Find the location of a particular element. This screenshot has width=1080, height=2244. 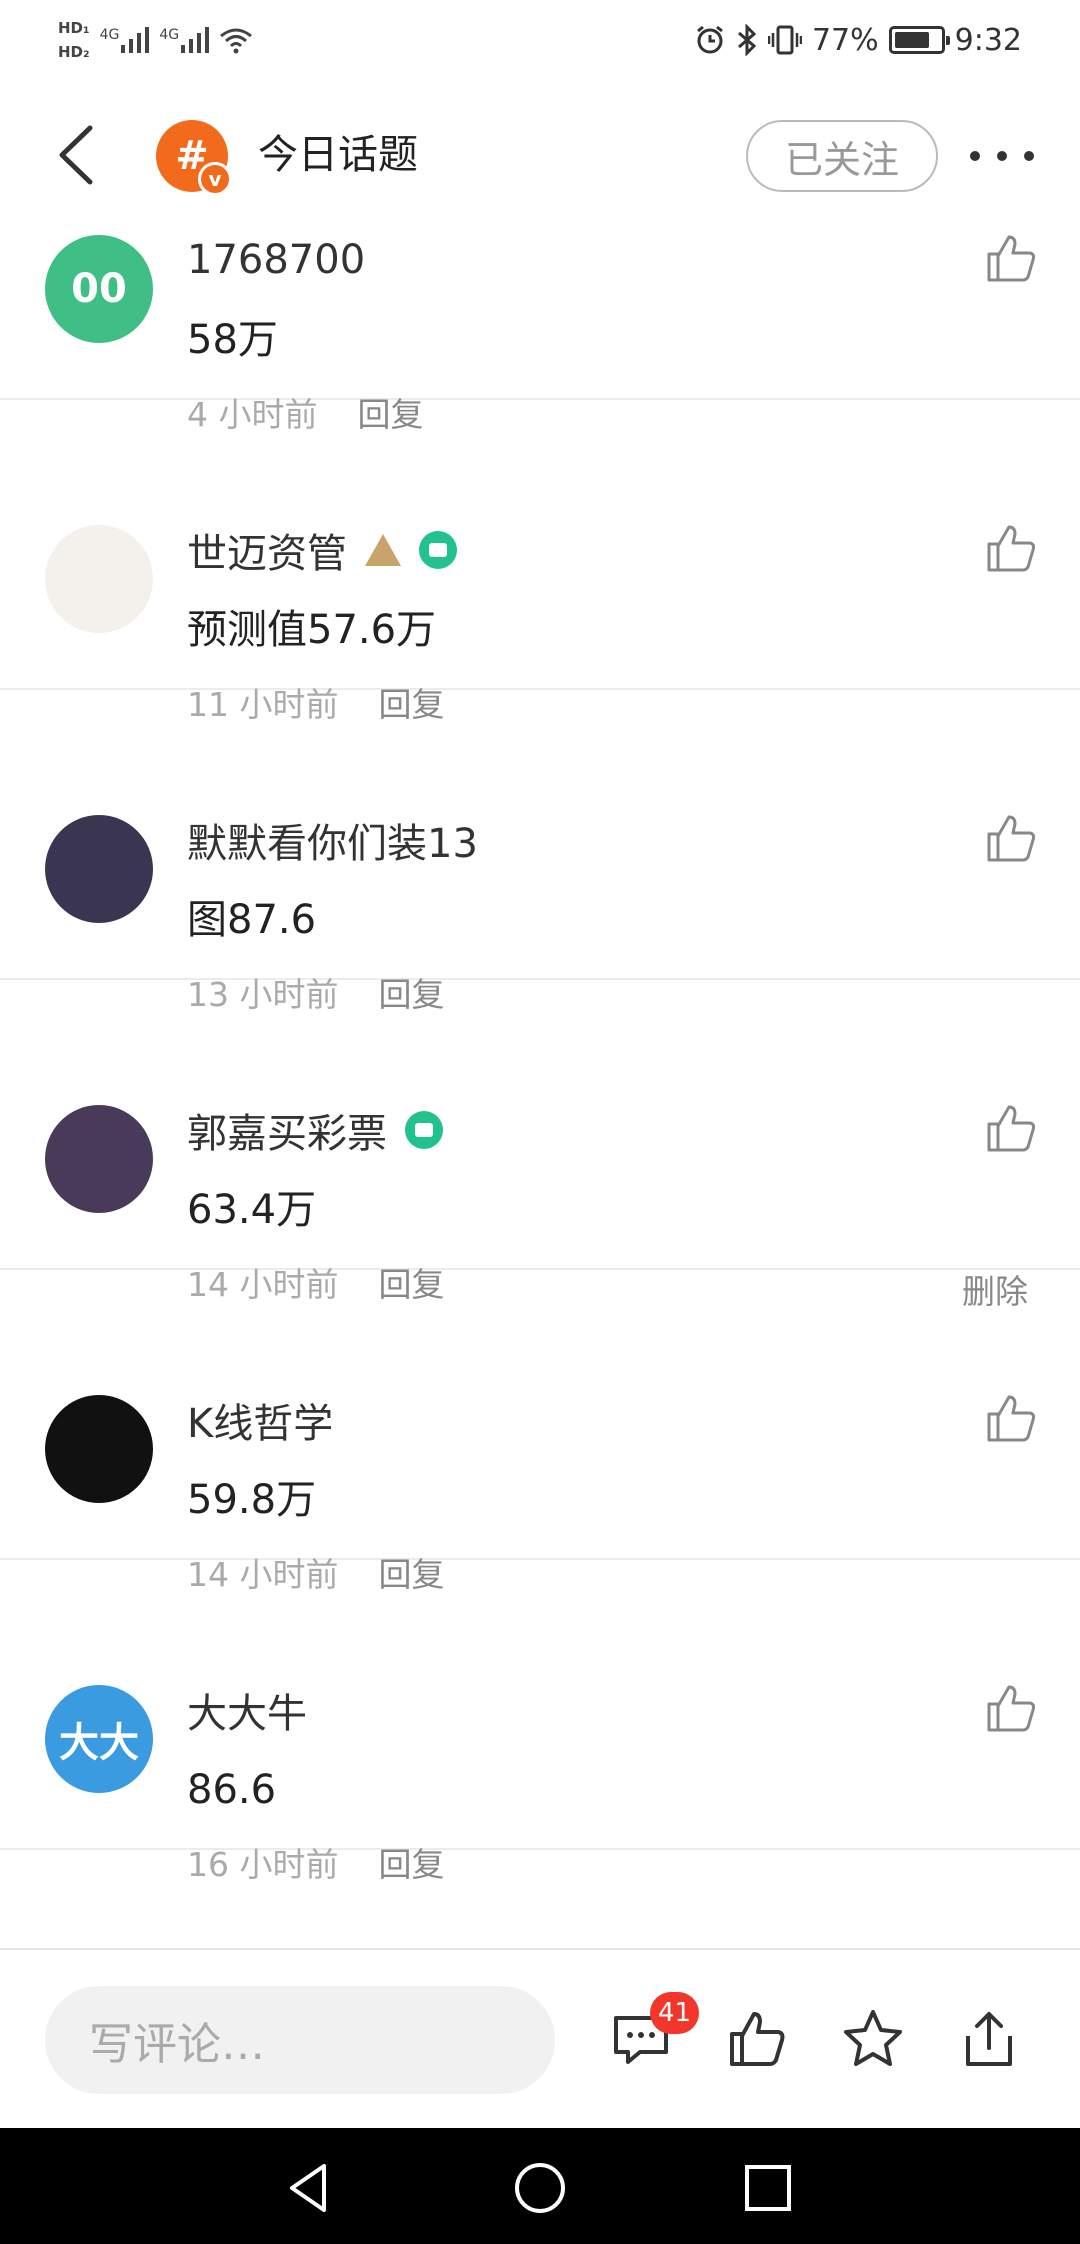

signal-icon: 4G is located at coordinates (125, 40).